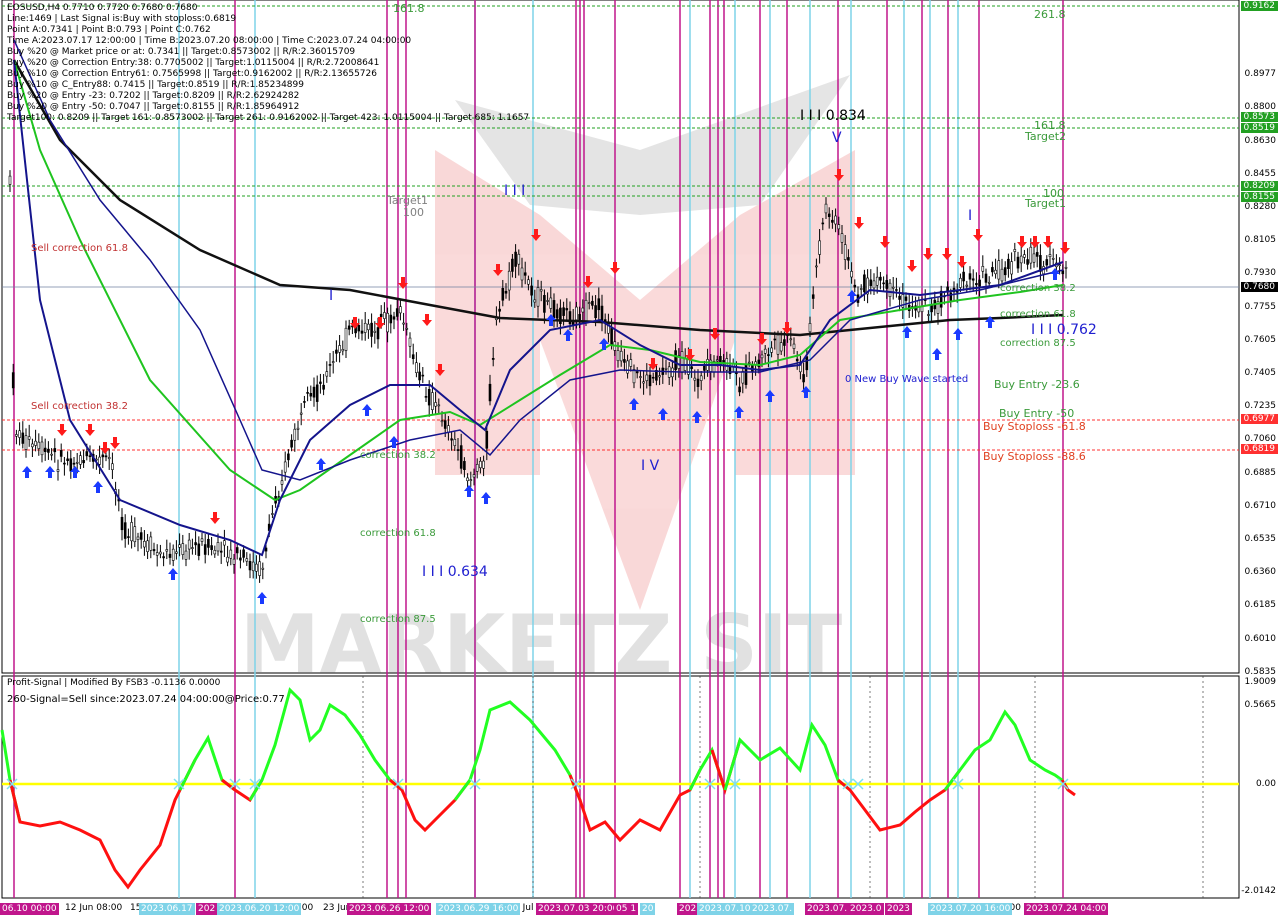 This screenshot has height=920, width=1280. Describe the element at coordinates (1260, 339) in the screenshot. I see `price-tick-label: 0.7605` at that location.